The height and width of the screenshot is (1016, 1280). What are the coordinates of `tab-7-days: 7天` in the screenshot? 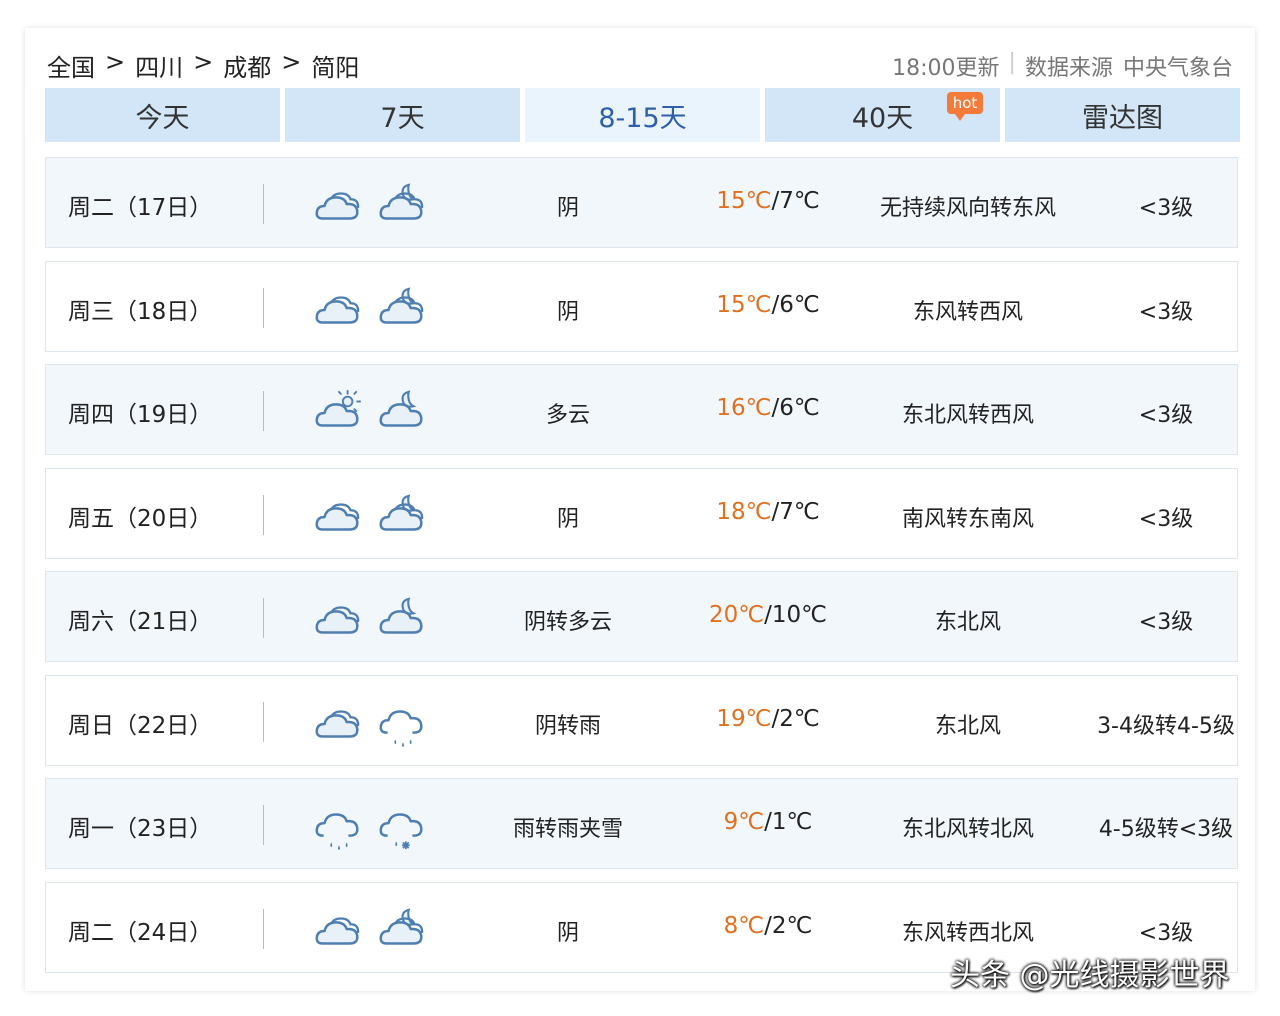 It's located at (402, 115).